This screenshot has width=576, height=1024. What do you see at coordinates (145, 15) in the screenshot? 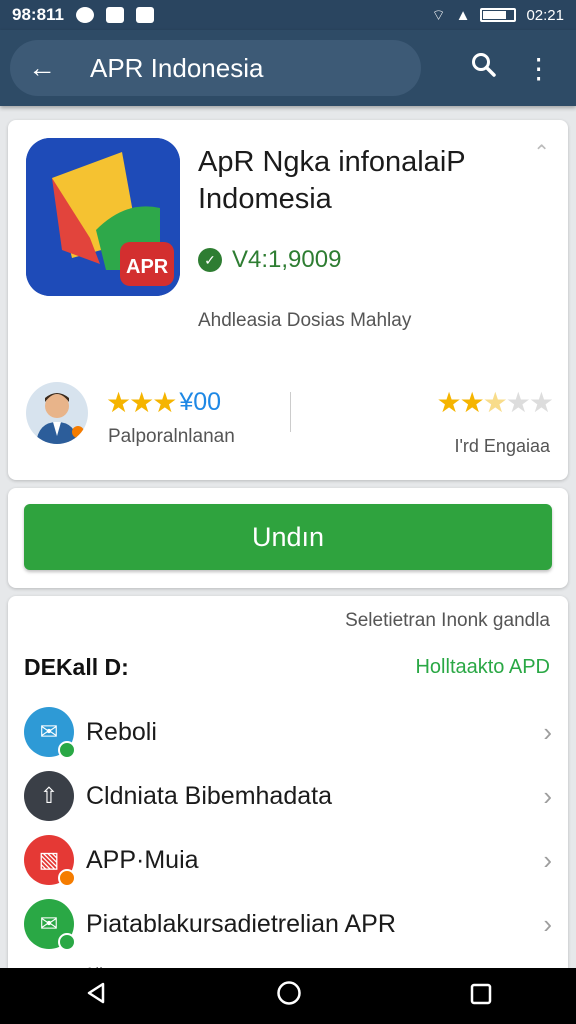
I see `app-notification-icon` at bounding box center [145, 15].